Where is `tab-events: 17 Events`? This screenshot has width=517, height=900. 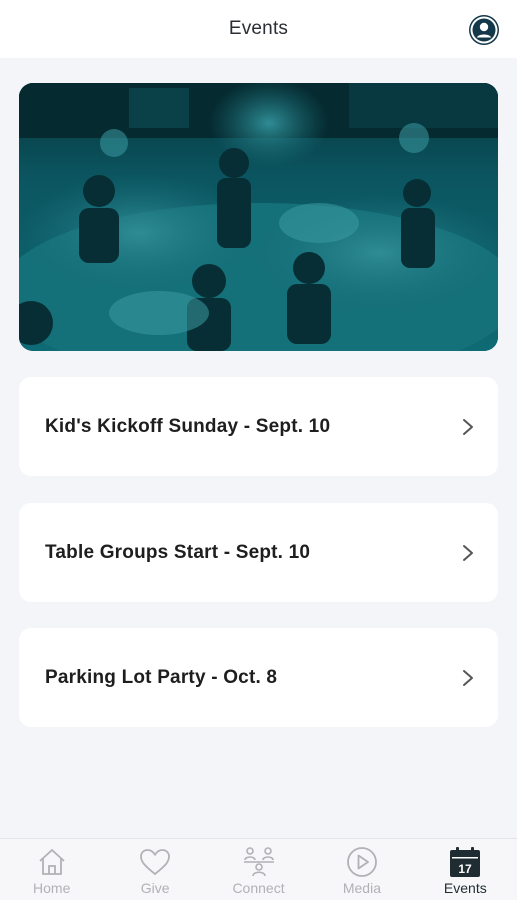
tab-events: 17 Events is located at coordinates (465, 869).